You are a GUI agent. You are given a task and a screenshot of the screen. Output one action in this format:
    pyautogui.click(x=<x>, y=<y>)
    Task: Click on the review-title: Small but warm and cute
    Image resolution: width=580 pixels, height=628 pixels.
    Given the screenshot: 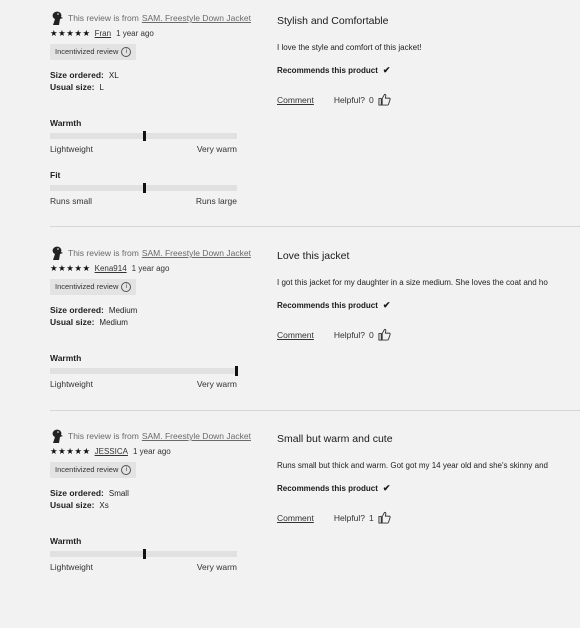 What is the action you would take?
    pyautogui.click(x=335, y=439)
    